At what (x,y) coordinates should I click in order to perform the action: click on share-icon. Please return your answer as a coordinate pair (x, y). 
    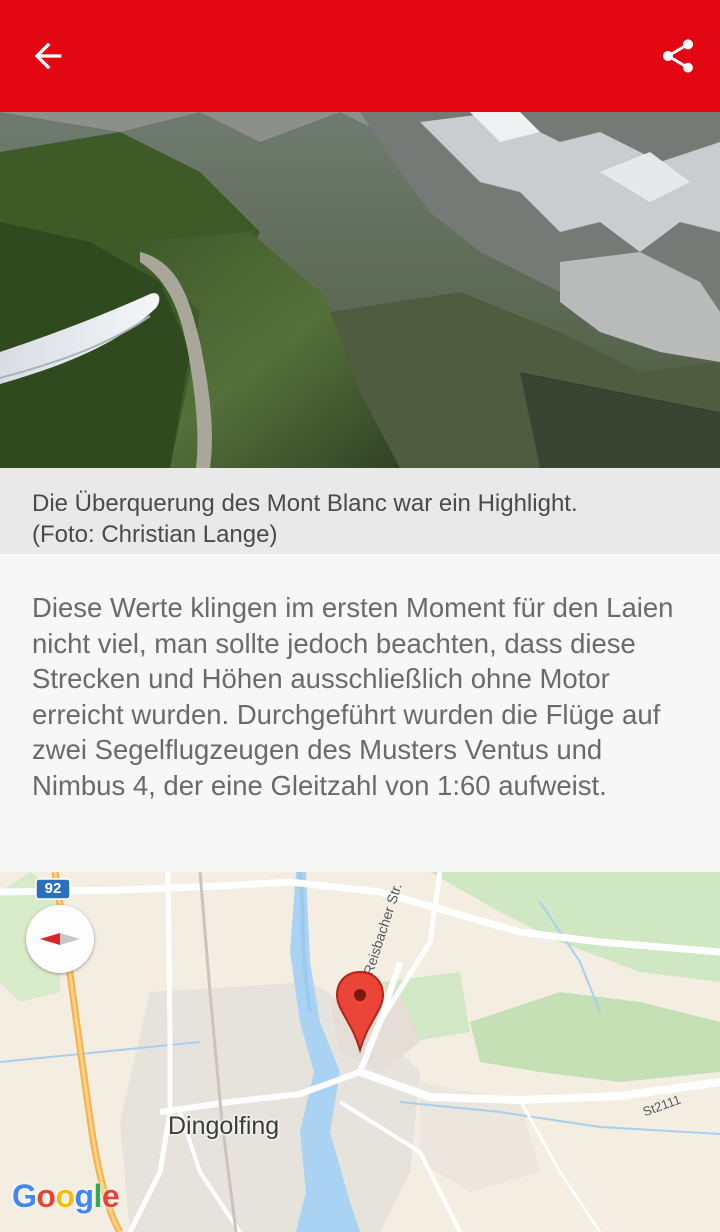
    Looking at the image, I should click on (678, 56).